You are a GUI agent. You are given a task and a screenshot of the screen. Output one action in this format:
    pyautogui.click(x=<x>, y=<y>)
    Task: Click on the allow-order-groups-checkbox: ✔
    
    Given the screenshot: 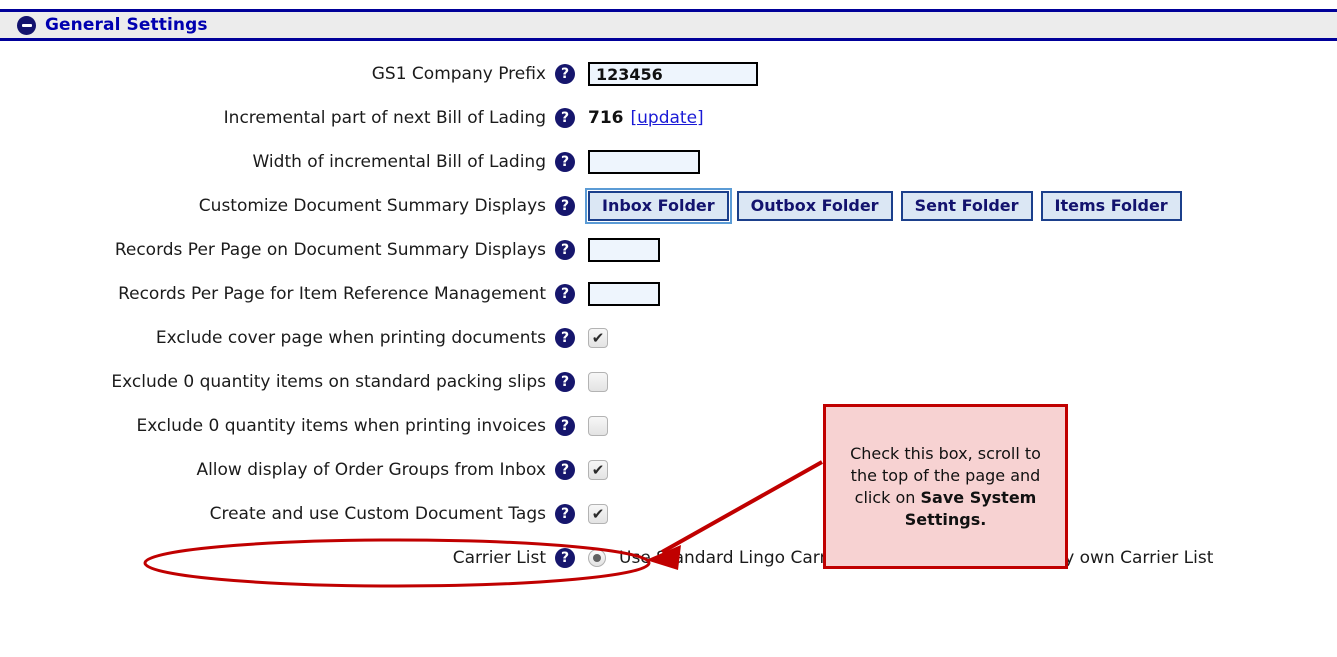 What is the action you would take?
    pyautogui.click(x=598, y=470)
    